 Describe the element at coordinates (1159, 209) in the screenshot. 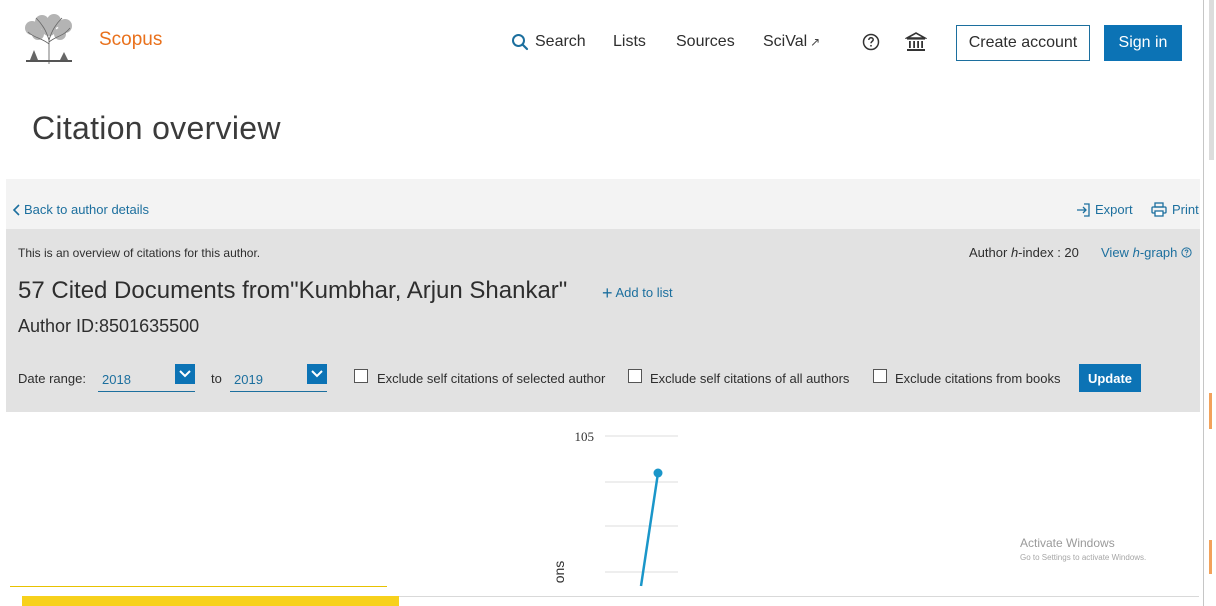

I see `print-icon` at that location.